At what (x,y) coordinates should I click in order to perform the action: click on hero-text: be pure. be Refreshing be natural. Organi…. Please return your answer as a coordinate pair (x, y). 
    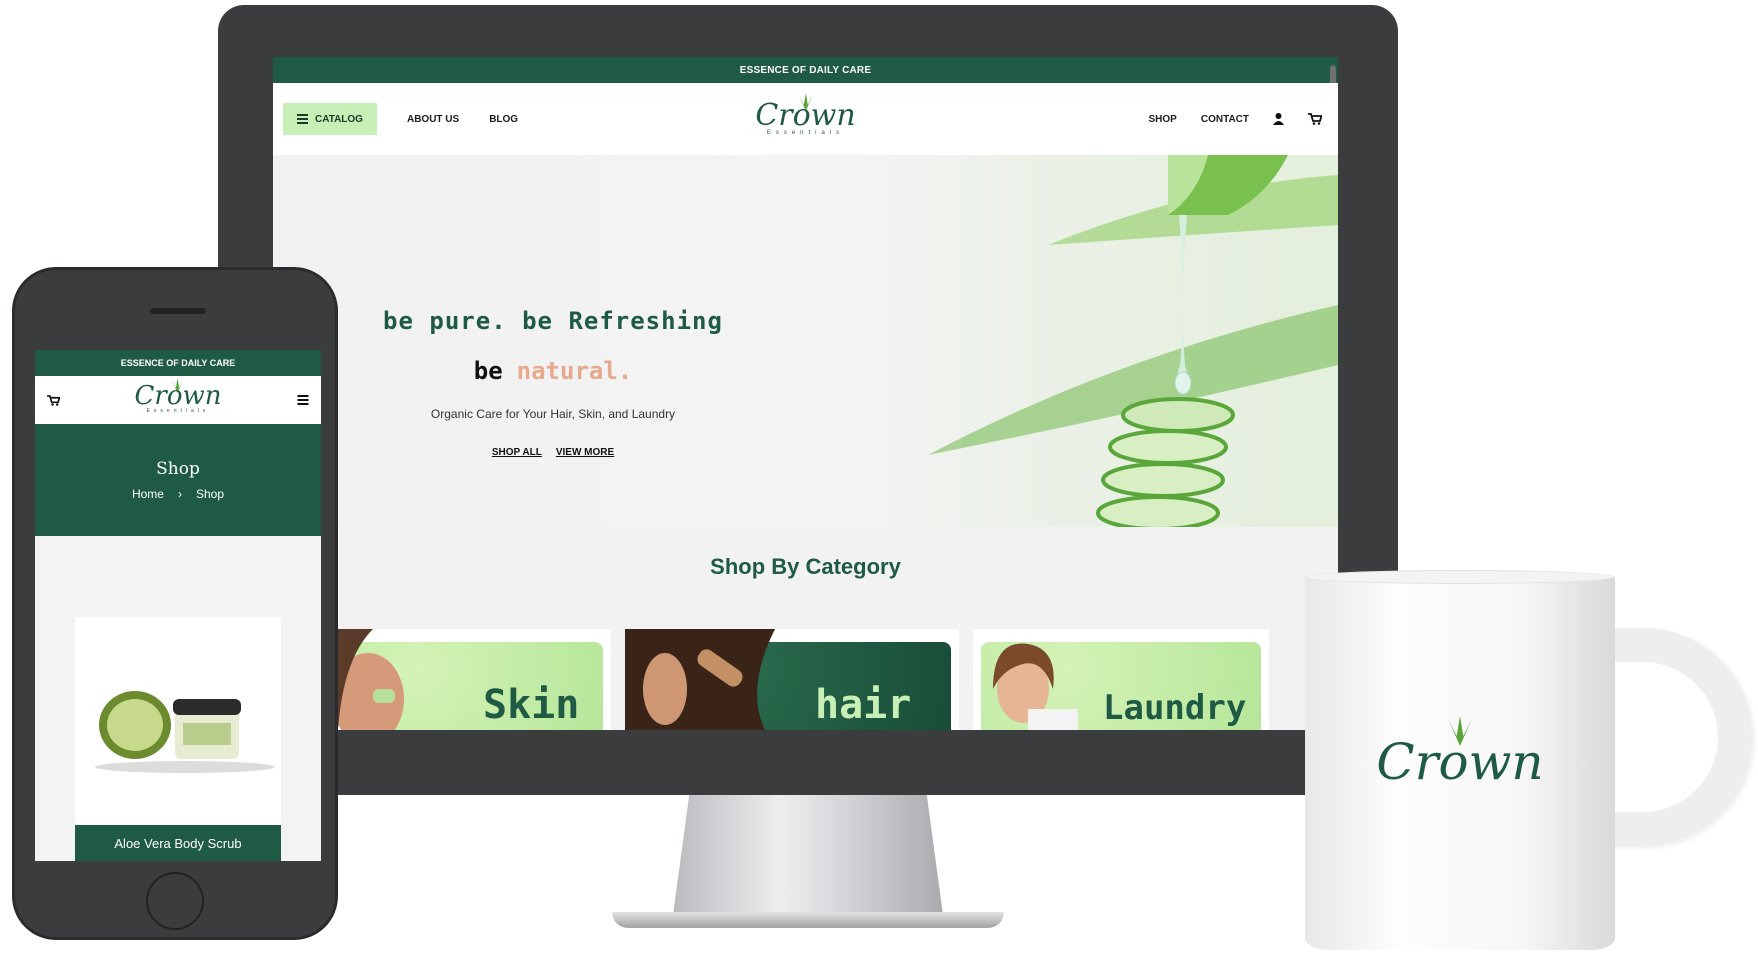
    Looking at the image, I should click on (553, 382).